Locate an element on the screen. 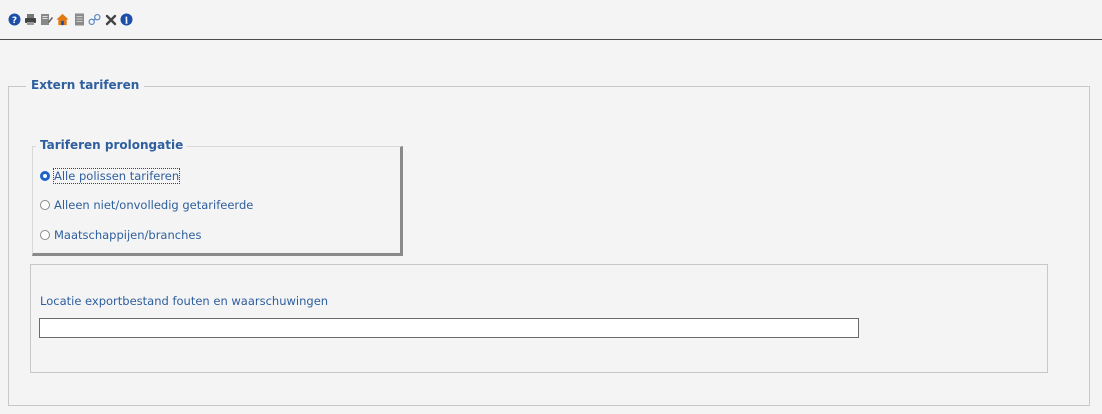 This screenshot has height=414, width=1102. radio-label: Alle polissen tariferen is located at coordinates (116, 176).